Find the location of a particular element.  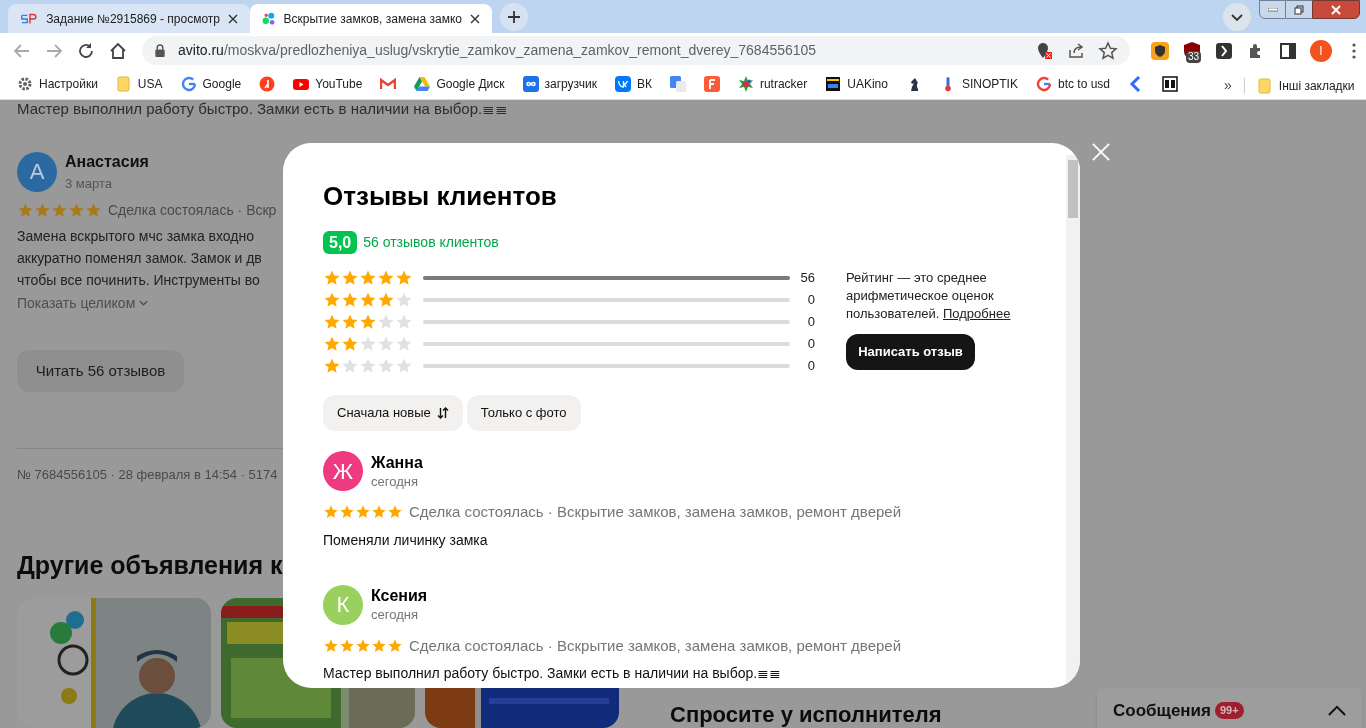

mail-icon is located at coordinates (388, 83).